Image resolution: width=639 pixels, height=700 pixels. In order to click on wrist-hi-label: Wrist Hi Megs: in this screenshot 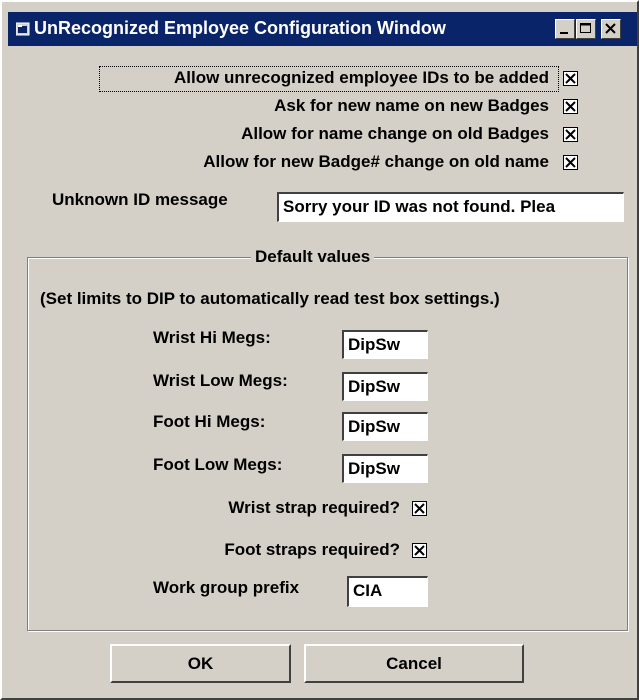, I will do `click(212, 337)`.